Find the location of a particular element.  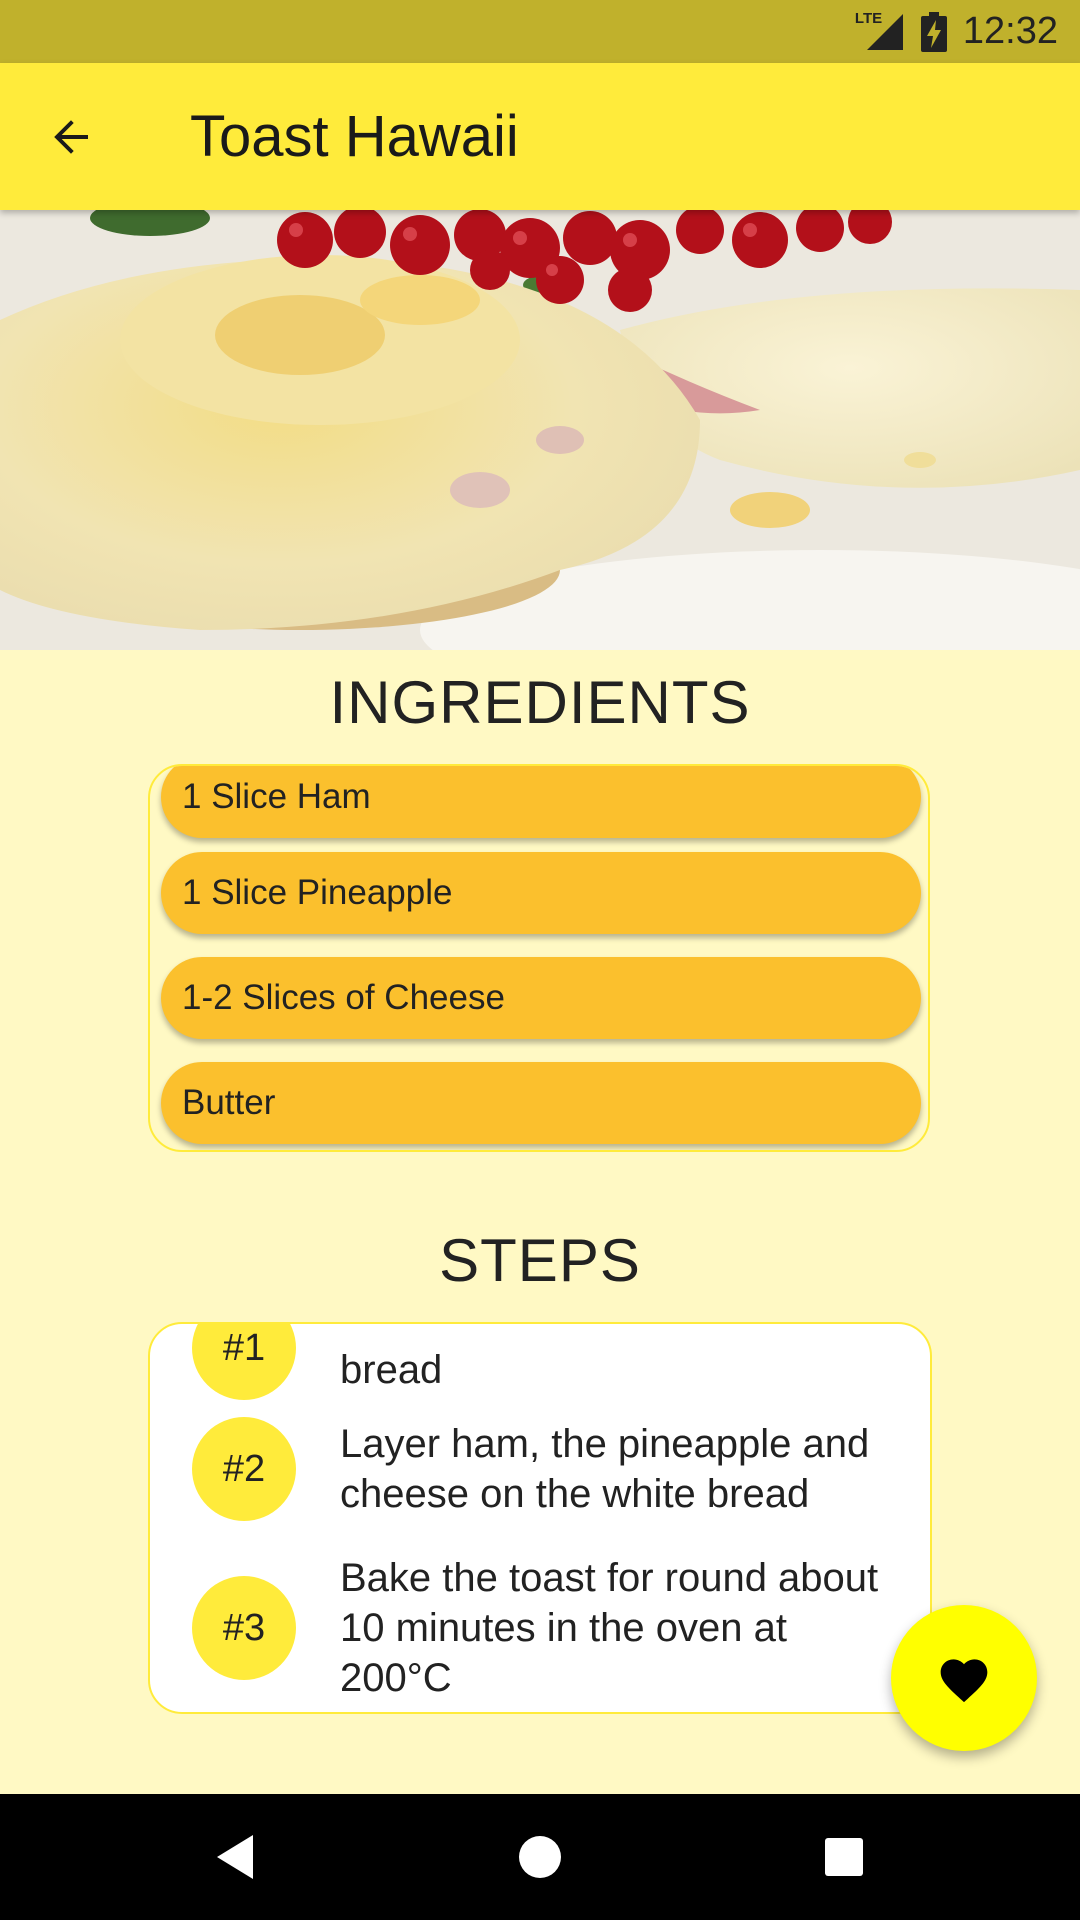

battery-charging-icon is located at coordinates (933, 31).